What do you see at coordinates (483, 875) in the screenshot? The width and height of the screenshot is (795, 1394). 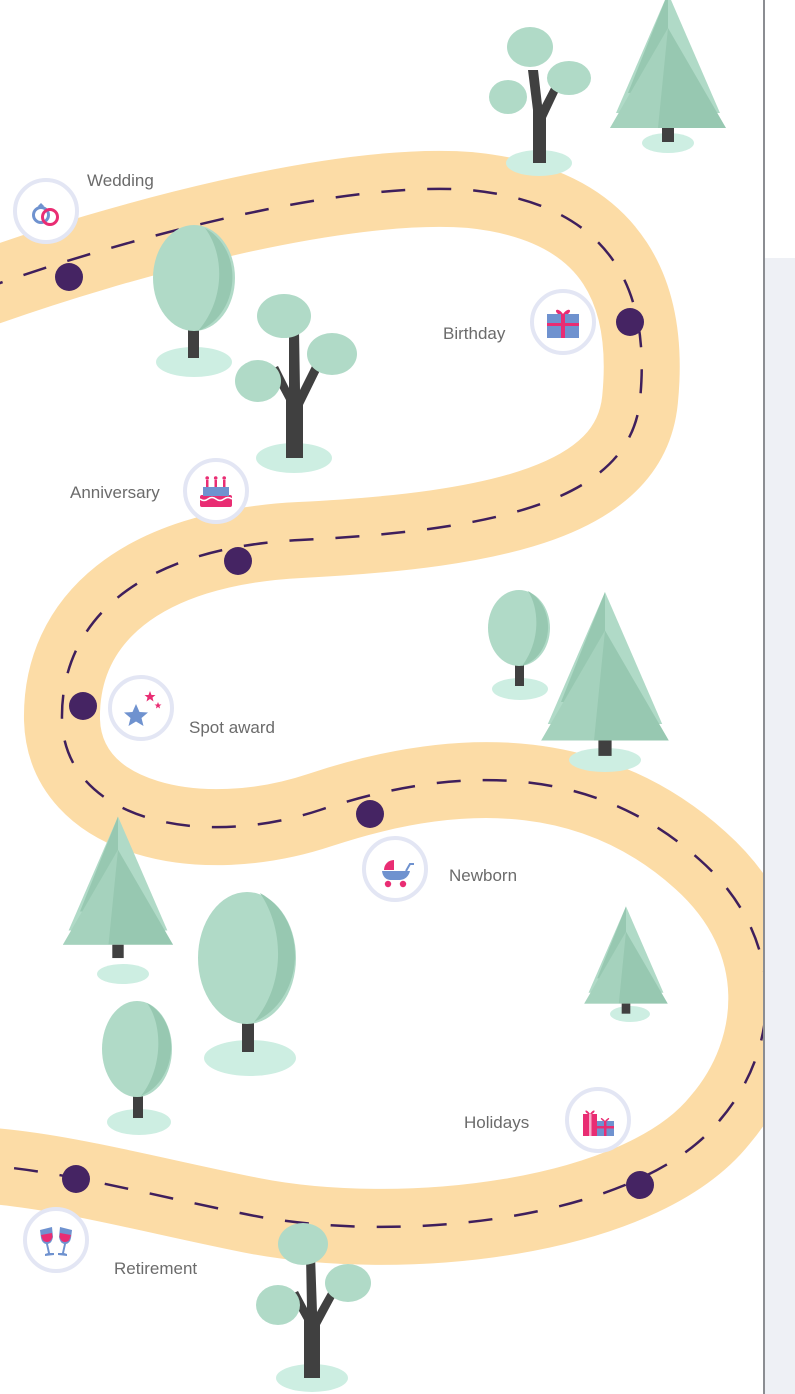 I see `label-newborn: Newborn` at bounding box center [483, 875].